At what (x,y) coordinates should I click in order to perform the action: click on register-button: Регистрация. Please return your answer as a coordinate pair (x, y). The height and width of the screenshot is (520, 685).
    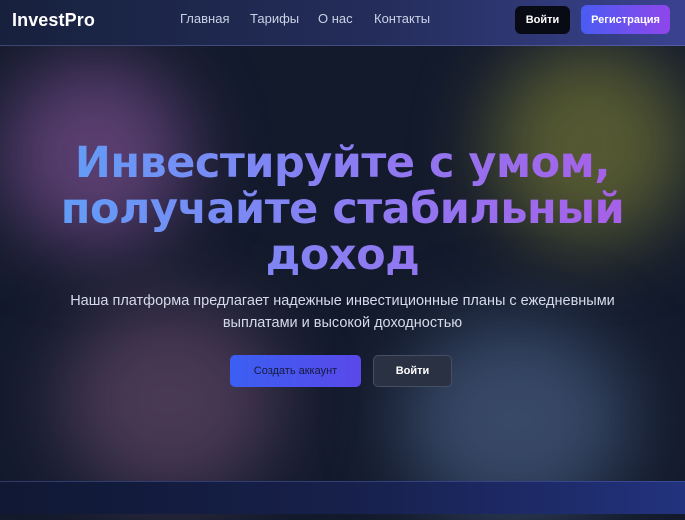
    Looking at the image, I should click on (625, 19).